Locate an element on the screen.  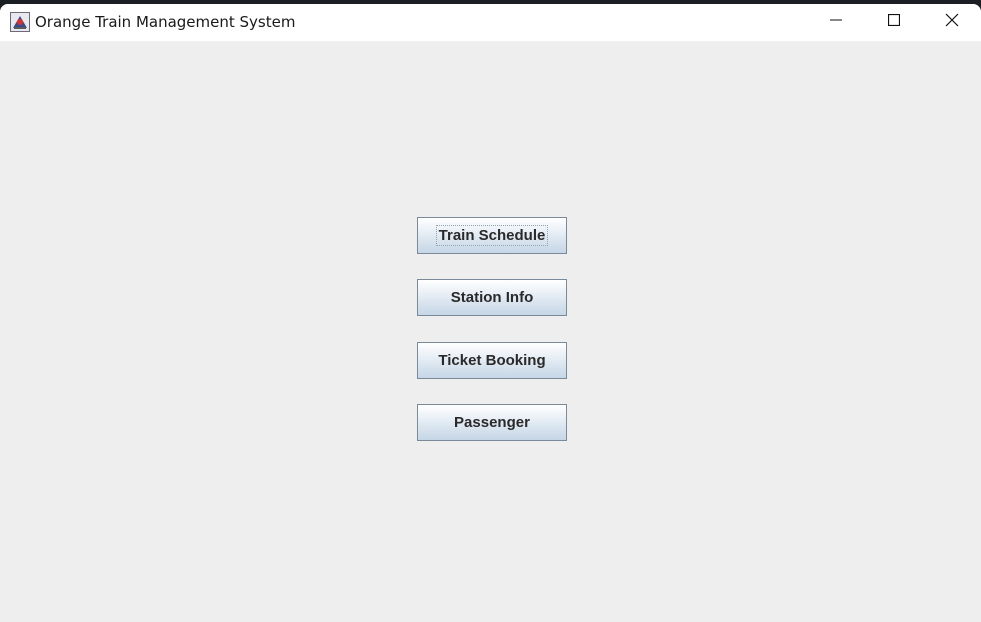
station-info-button: Station Info is located at coordinates (492, 297).